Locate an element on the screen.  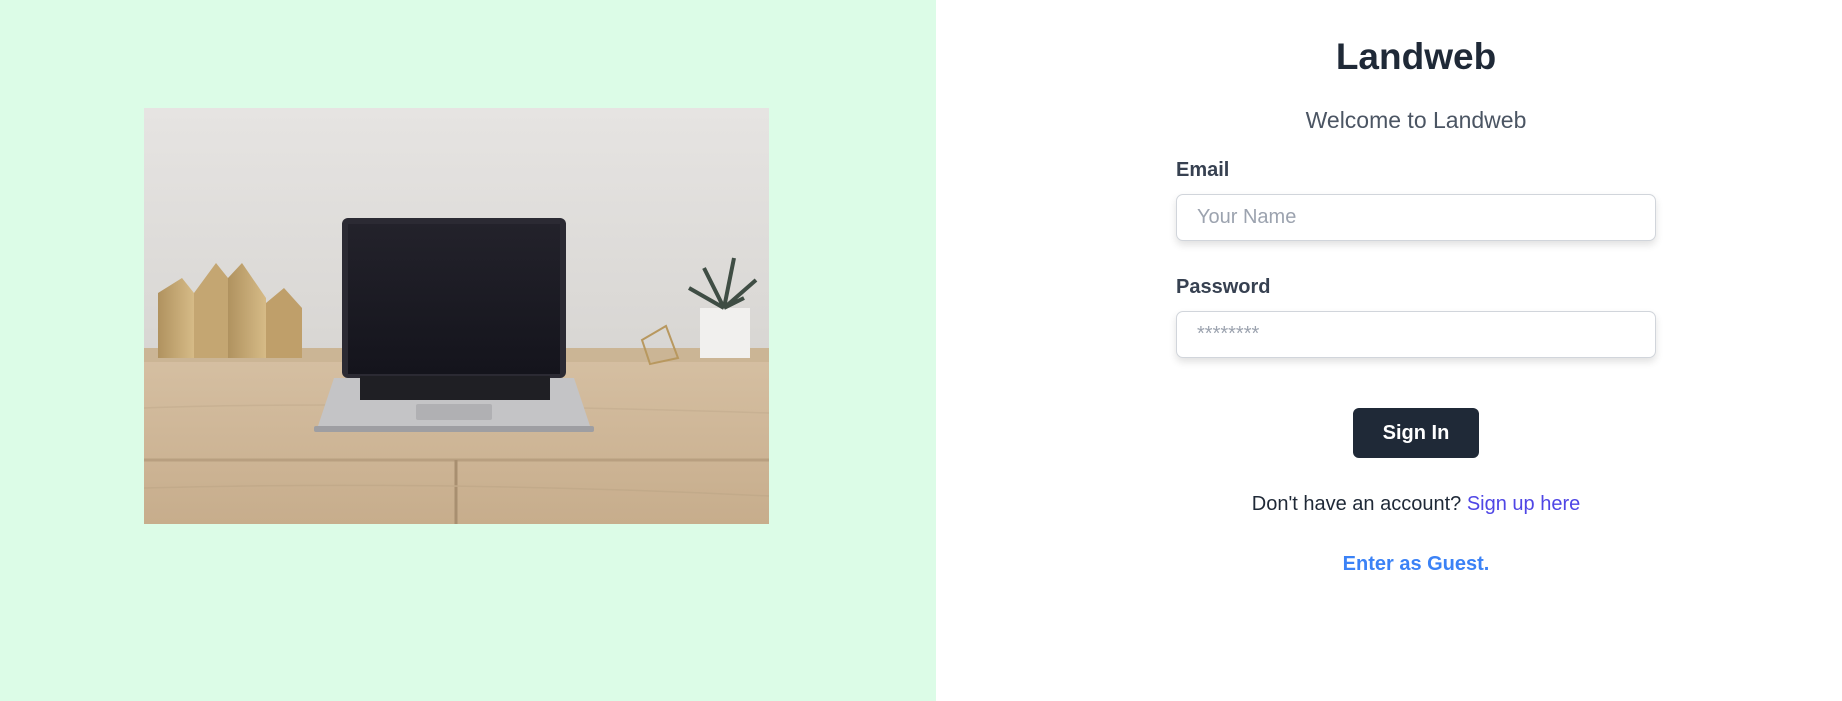
enter-as-guest-link: Enter as Guest. is located at coordinates (1416, 564).